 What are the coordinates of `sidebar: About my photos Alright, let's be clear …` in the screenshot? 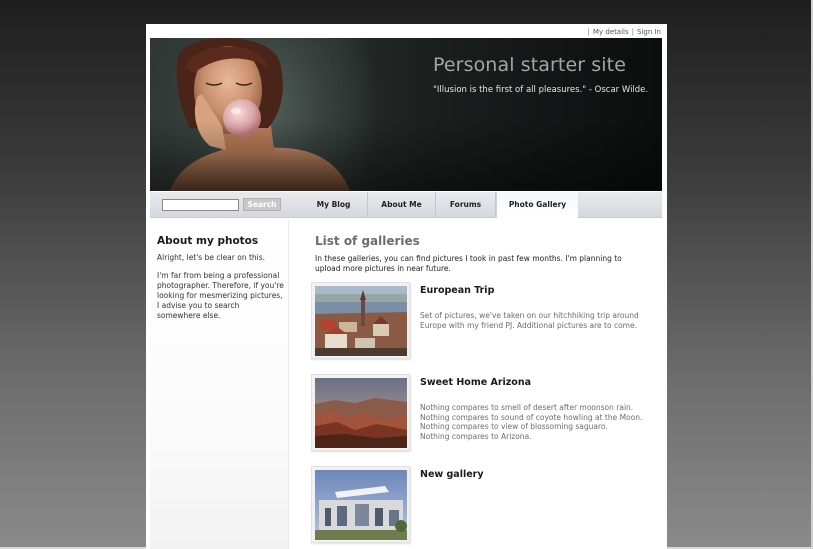 It's located at (219, 384).